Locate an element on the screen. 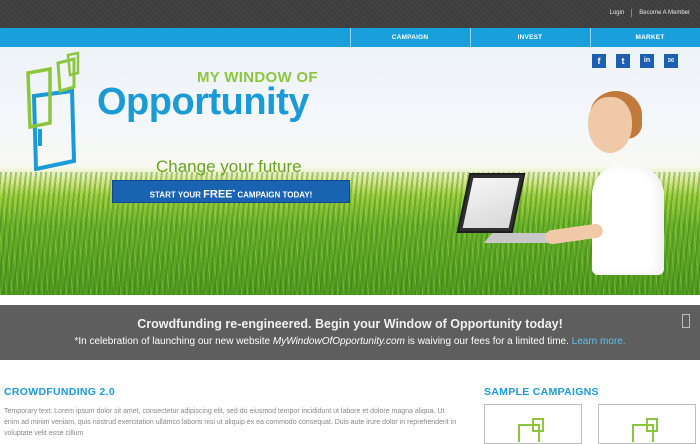 This screenshot has width=700, height=444. window-mark-icon is located at coordinates (686, 321).